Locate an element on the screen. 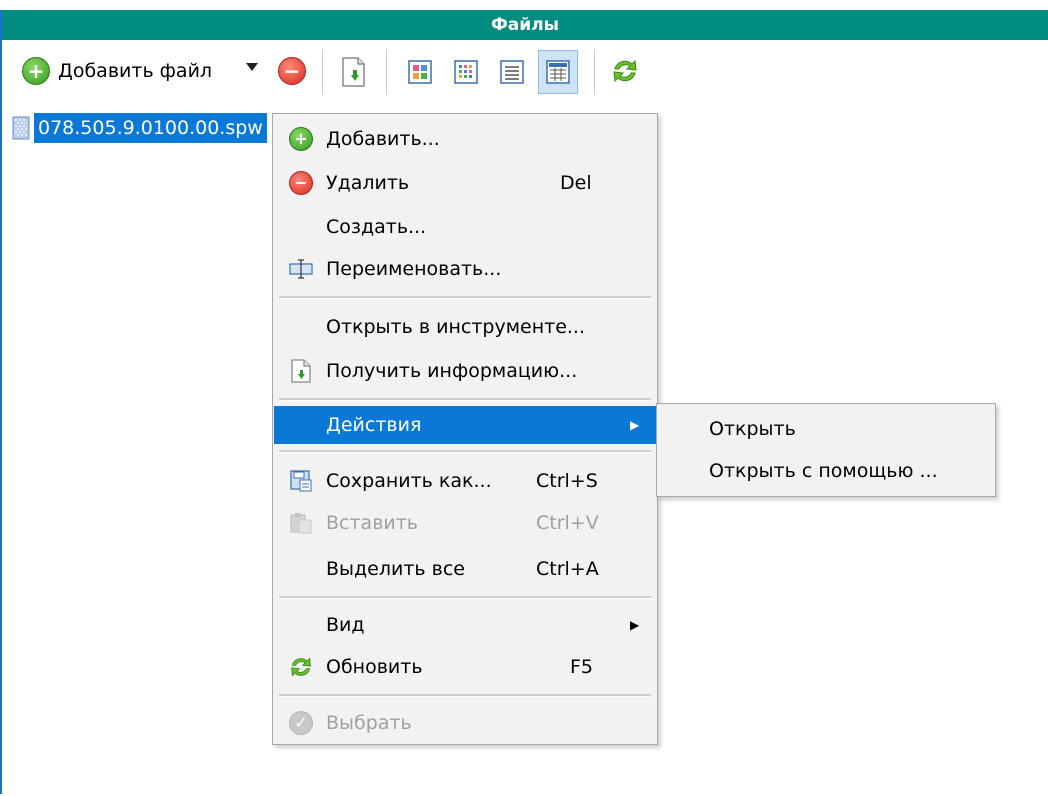 This screenshot has width=1048, height=796. dropdown-arrow-icon is located at coordinates (252, 67).